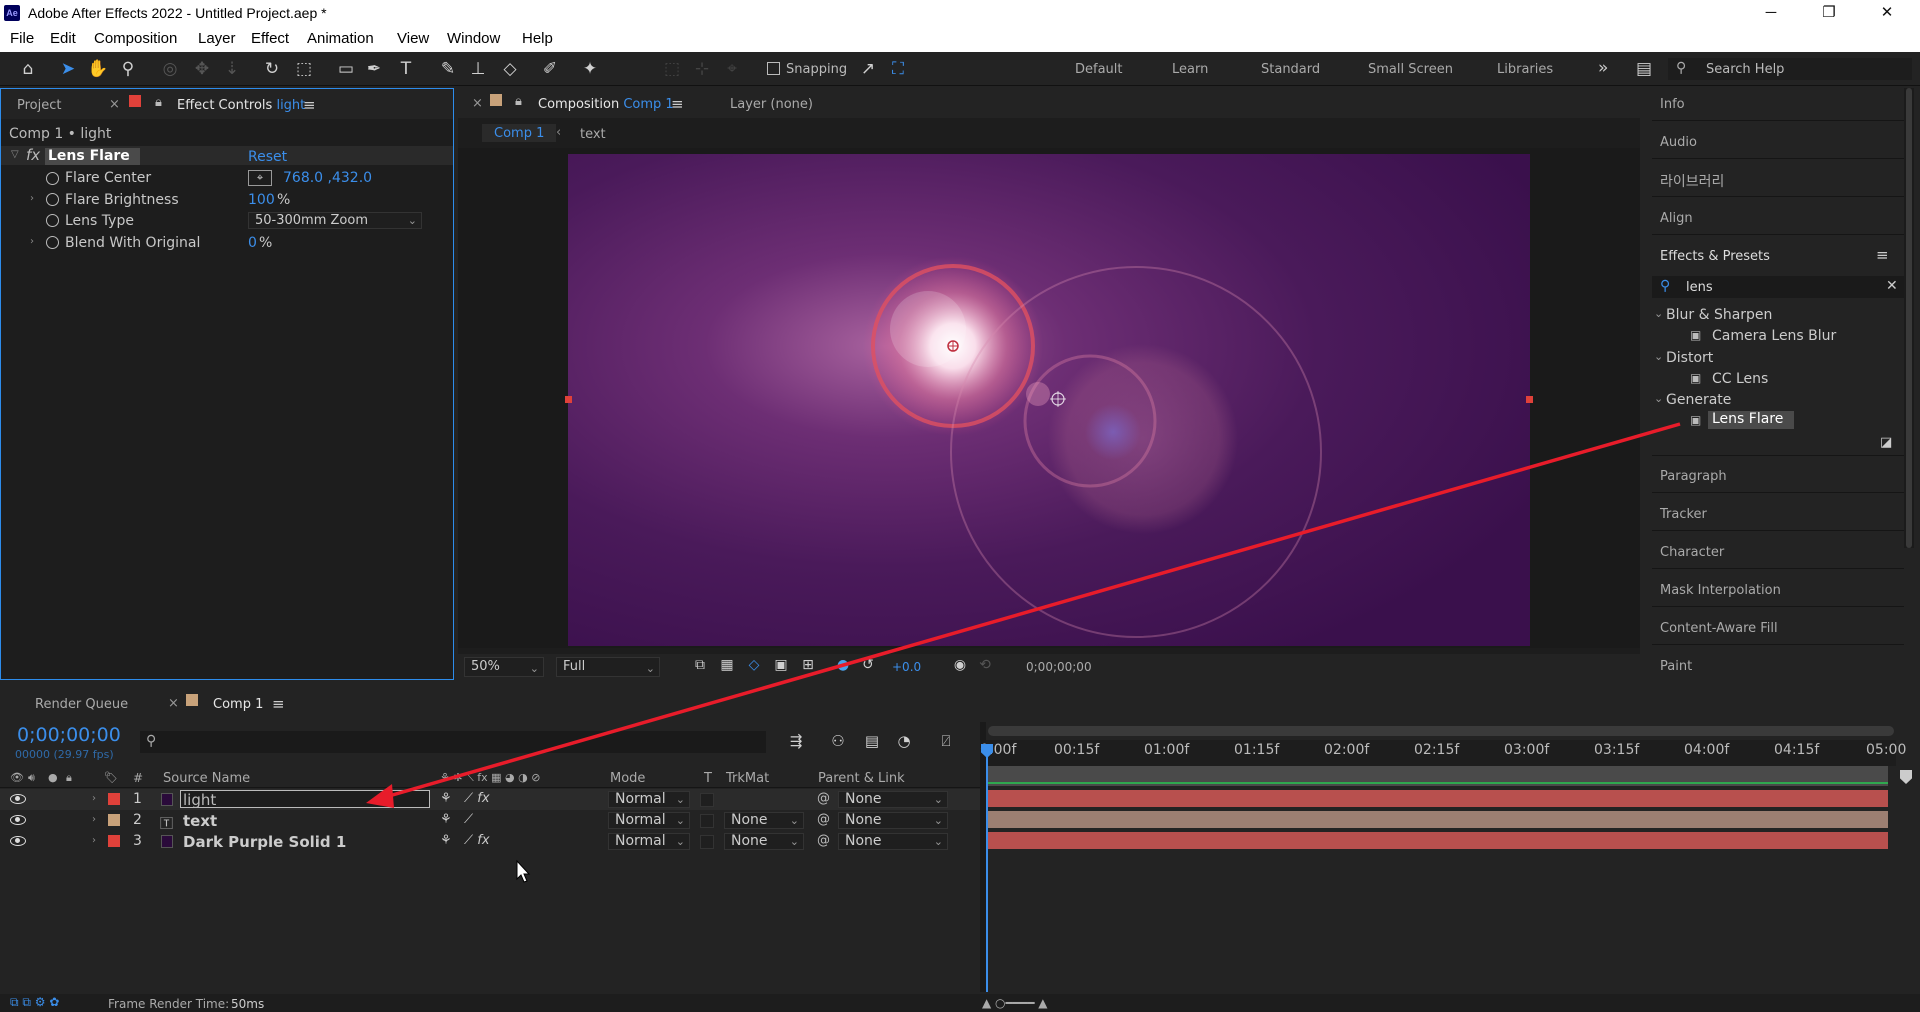  Describe the element at coordinates (39, 105) in the screenshot. I see `tab-project: Project` at that location.